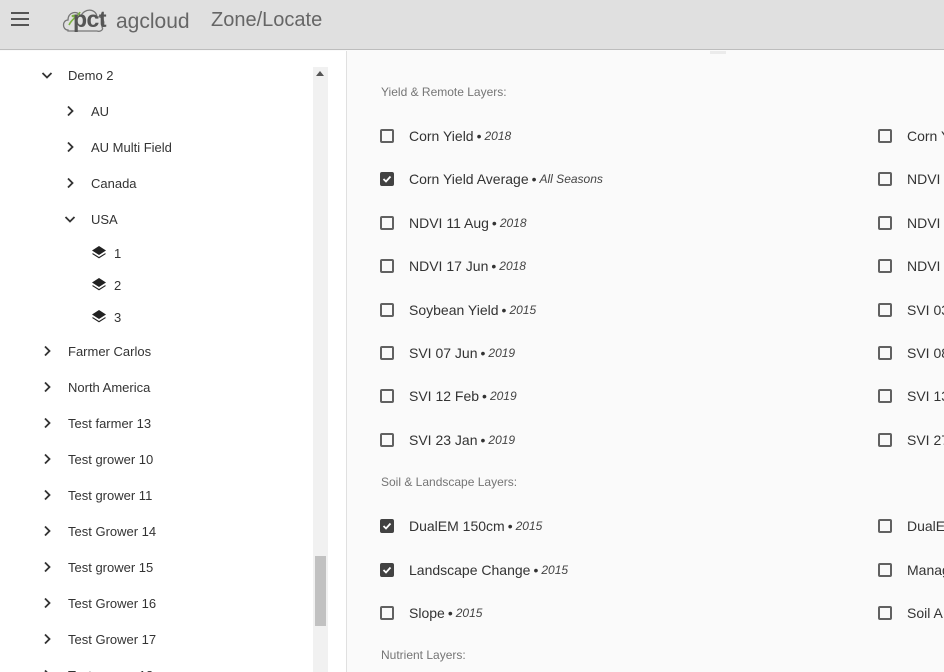 The width and height of the screenshot is (944, 672). Describe the element at coordinates (96, 459) in the screenshot. I see `tree-group-item: Test grower 10` at that location.